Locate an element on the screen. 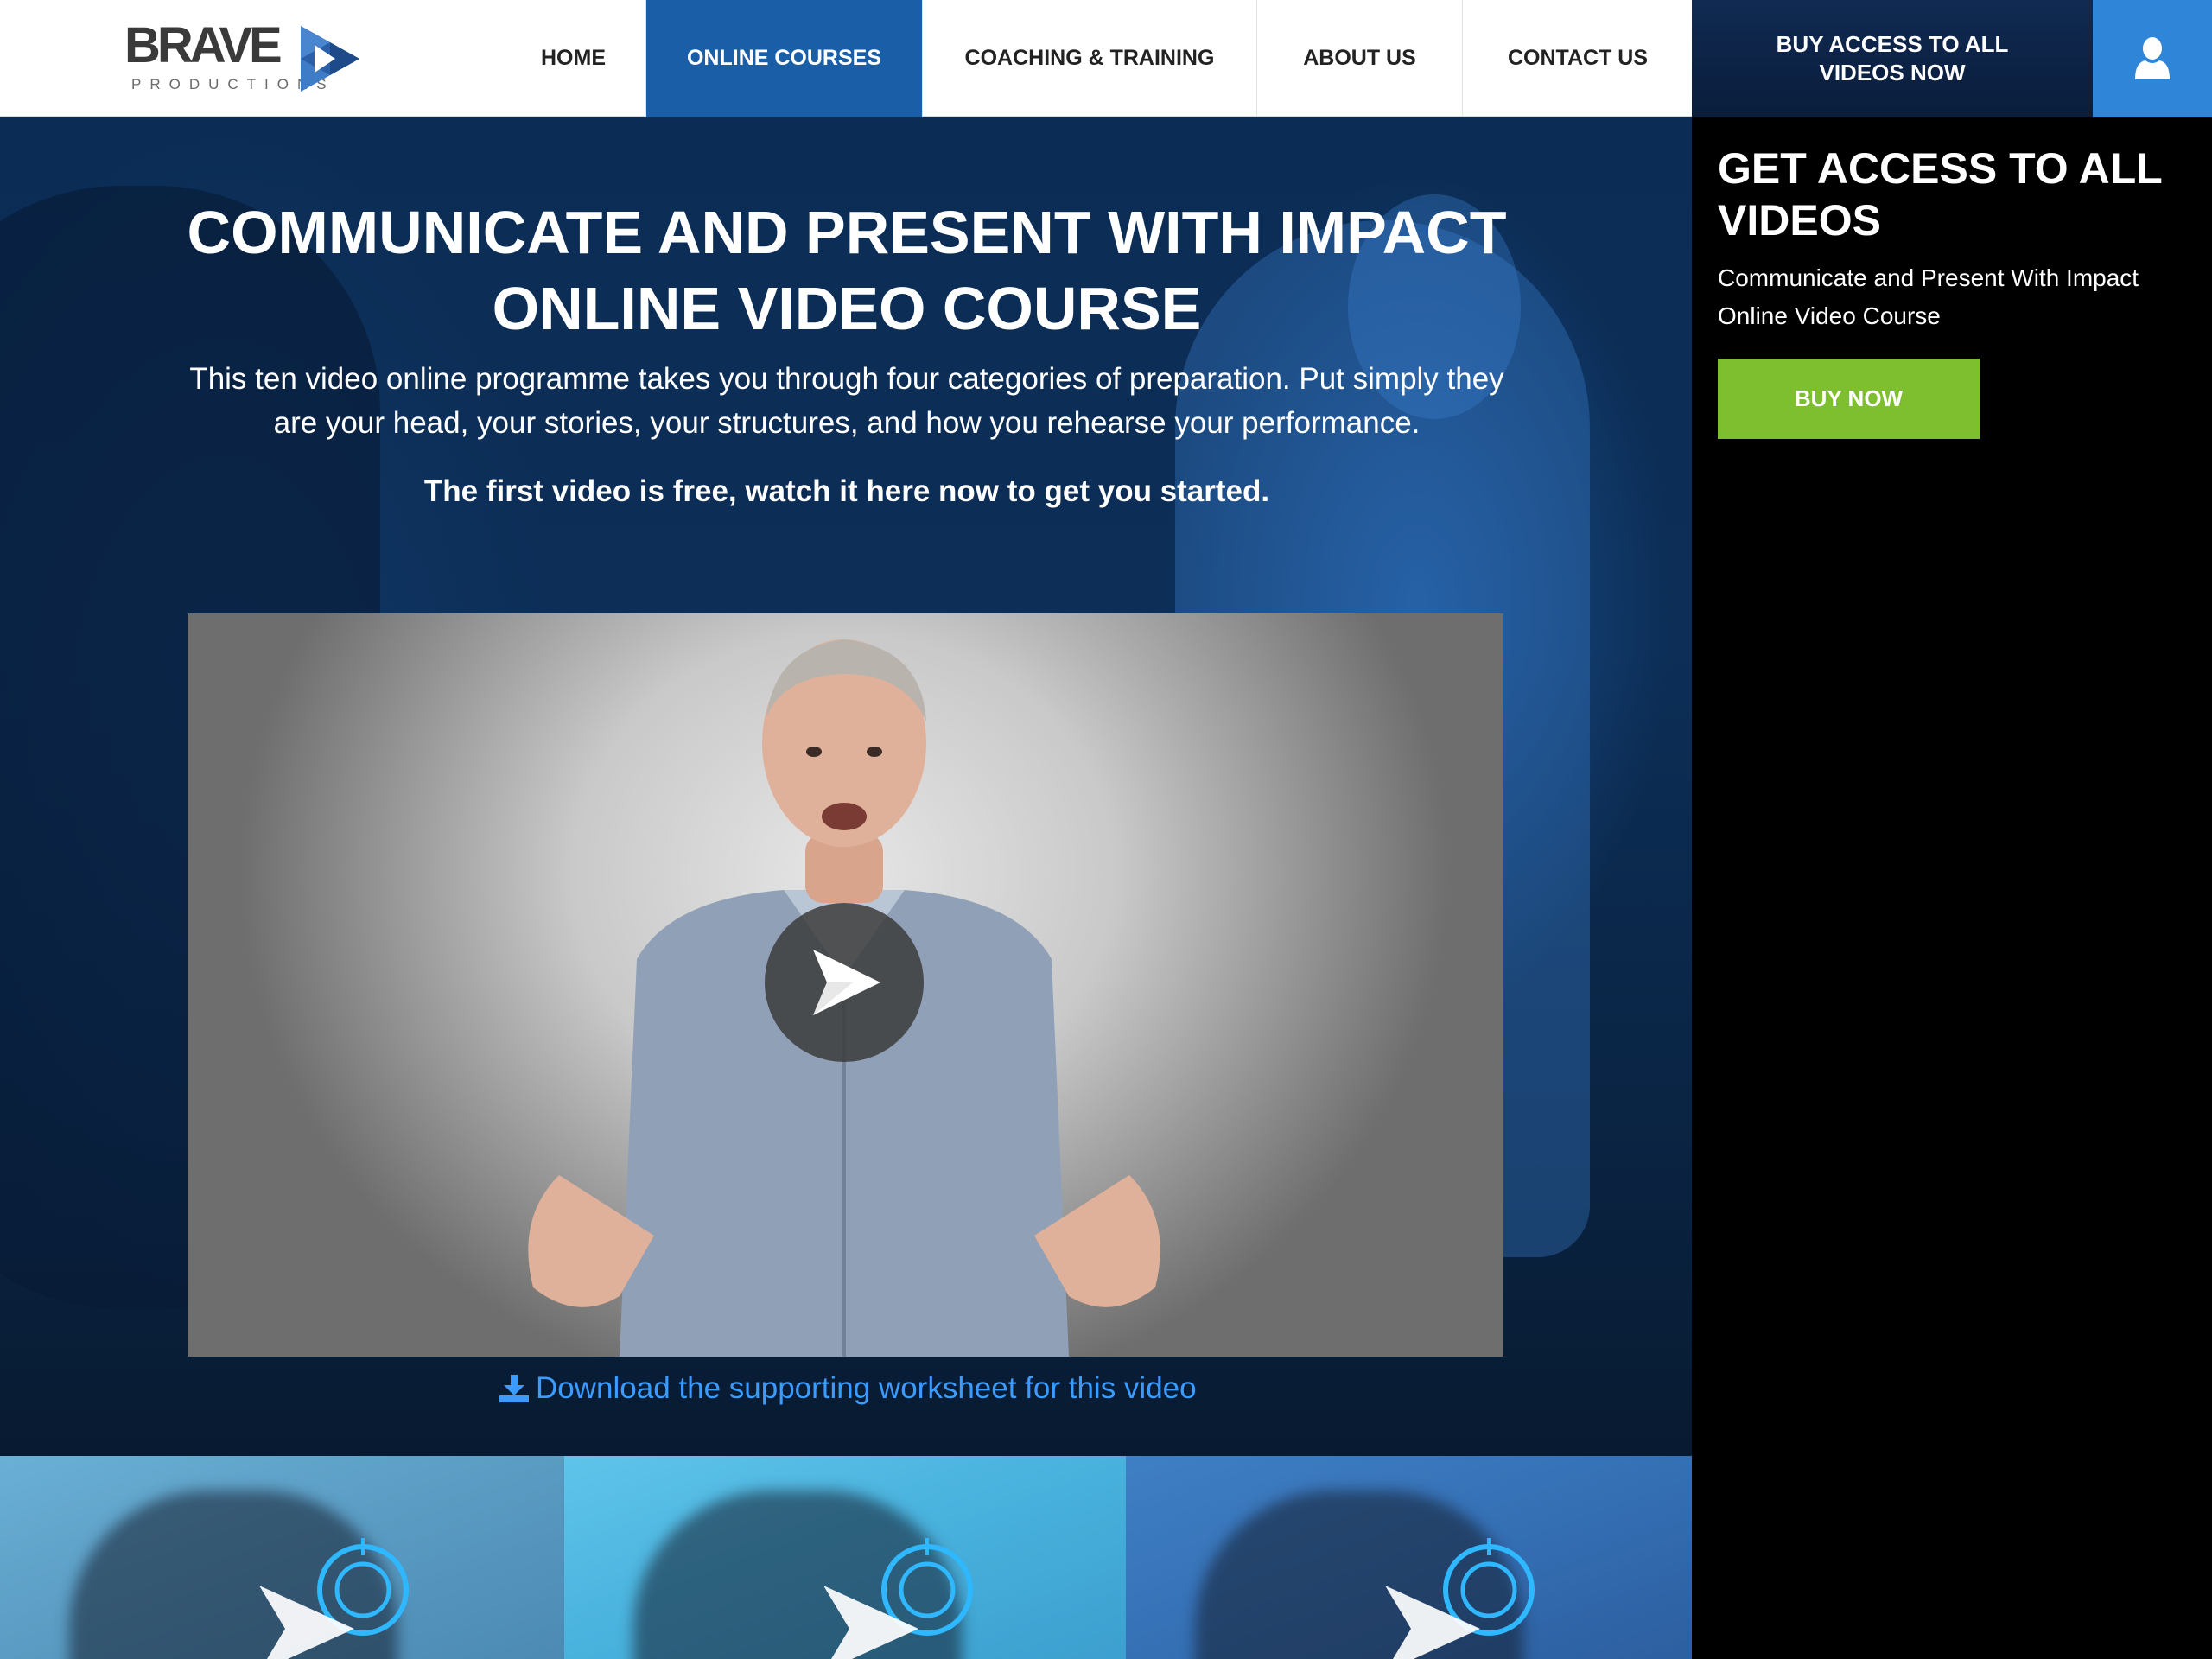 This screenshot has height=1659, width=2212. video-thumbnail-list is located at coordinates (846, 1557).